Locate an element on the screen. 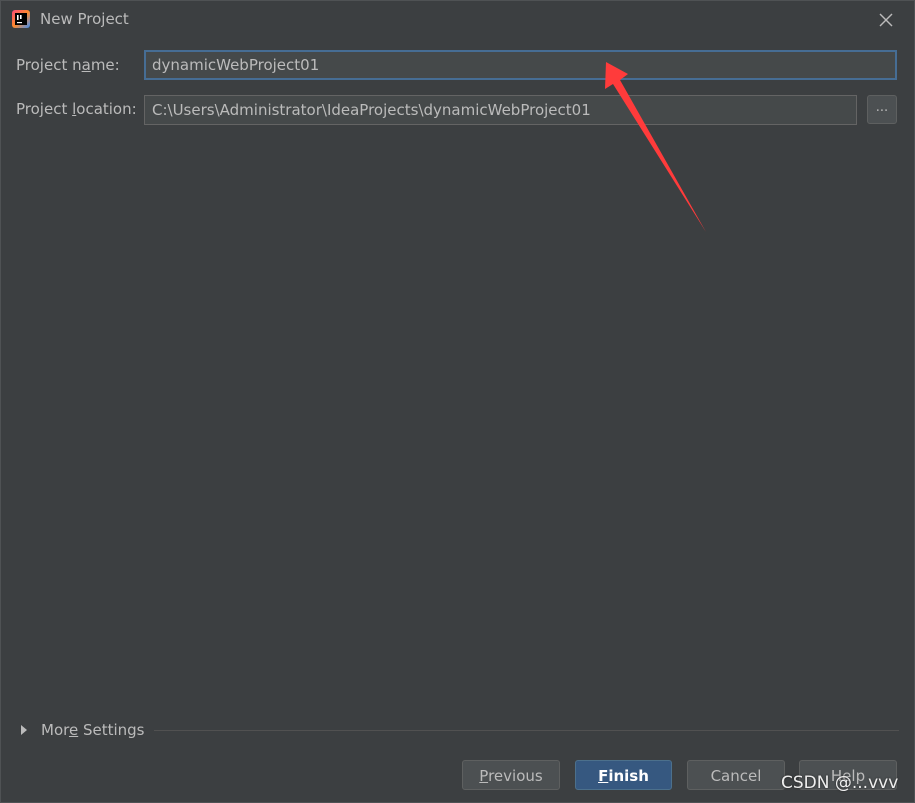  close-icon is located at coordinates (886, 20).